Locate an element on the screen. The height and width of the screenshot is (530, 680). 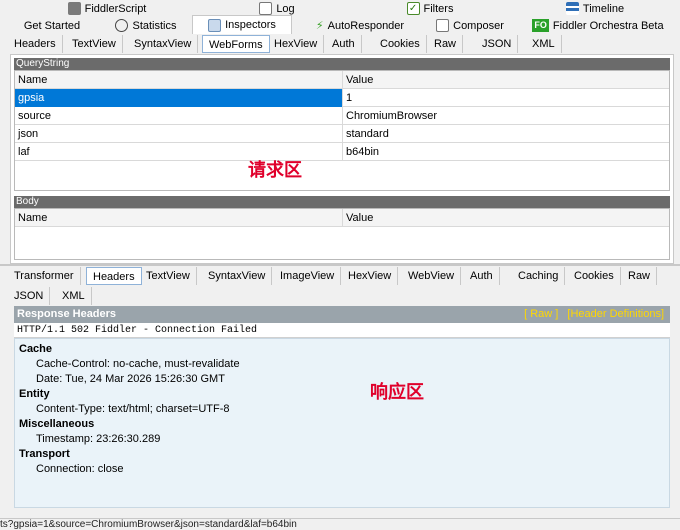
req-tab-headers: Headers is located at coordinates (35, 44).